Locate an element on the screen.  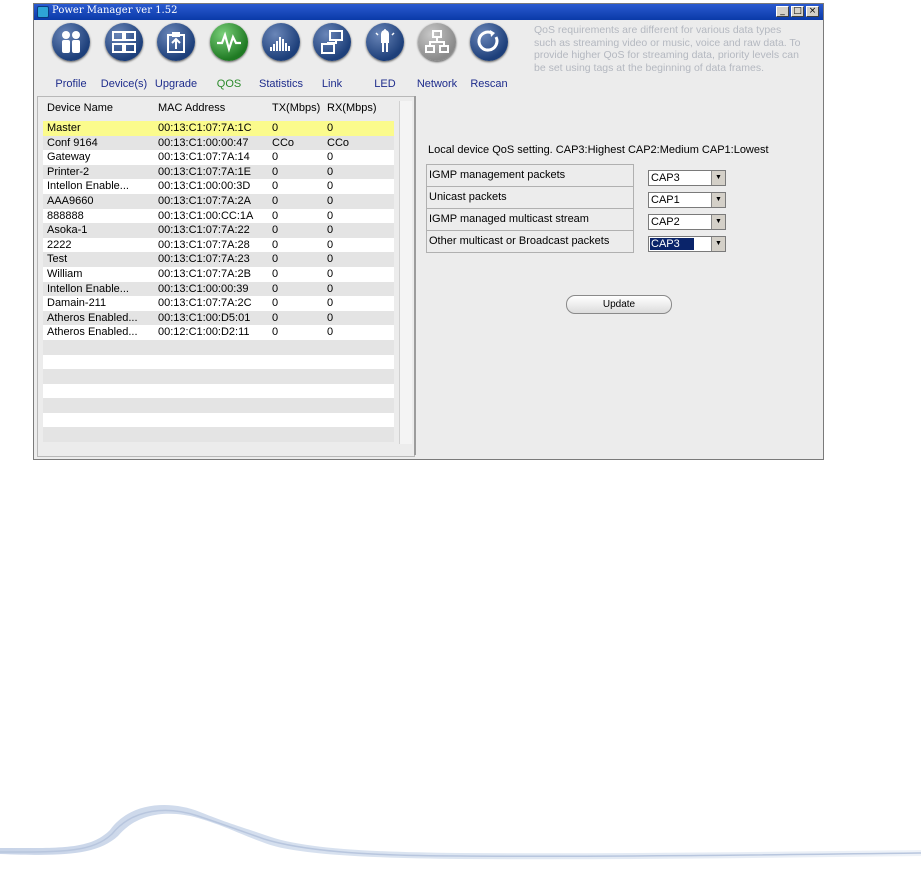
table-row: Atheros Enabled... 00:12:C1:00:D2:11 0 0 is located at coordinates (218, 332).